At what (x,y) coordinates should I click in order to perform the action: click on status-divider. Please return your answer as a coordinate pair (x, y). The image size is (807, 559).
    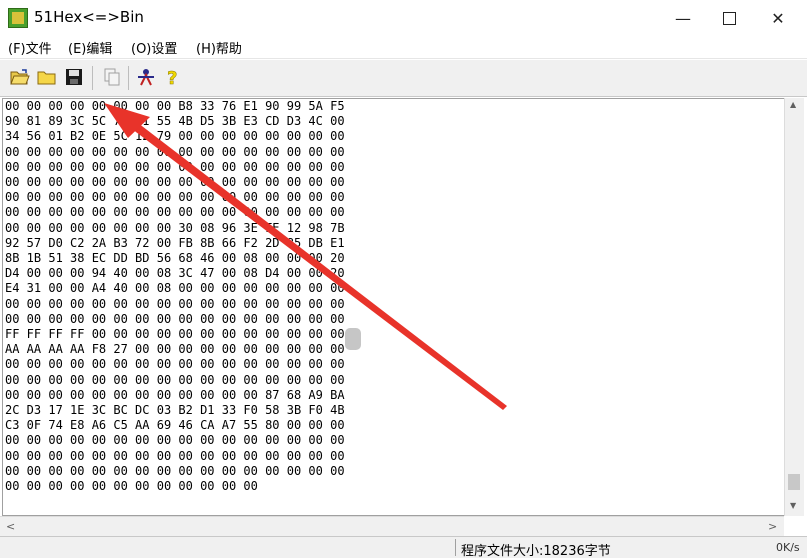
    Looking at the image, I should click on (455, 547).